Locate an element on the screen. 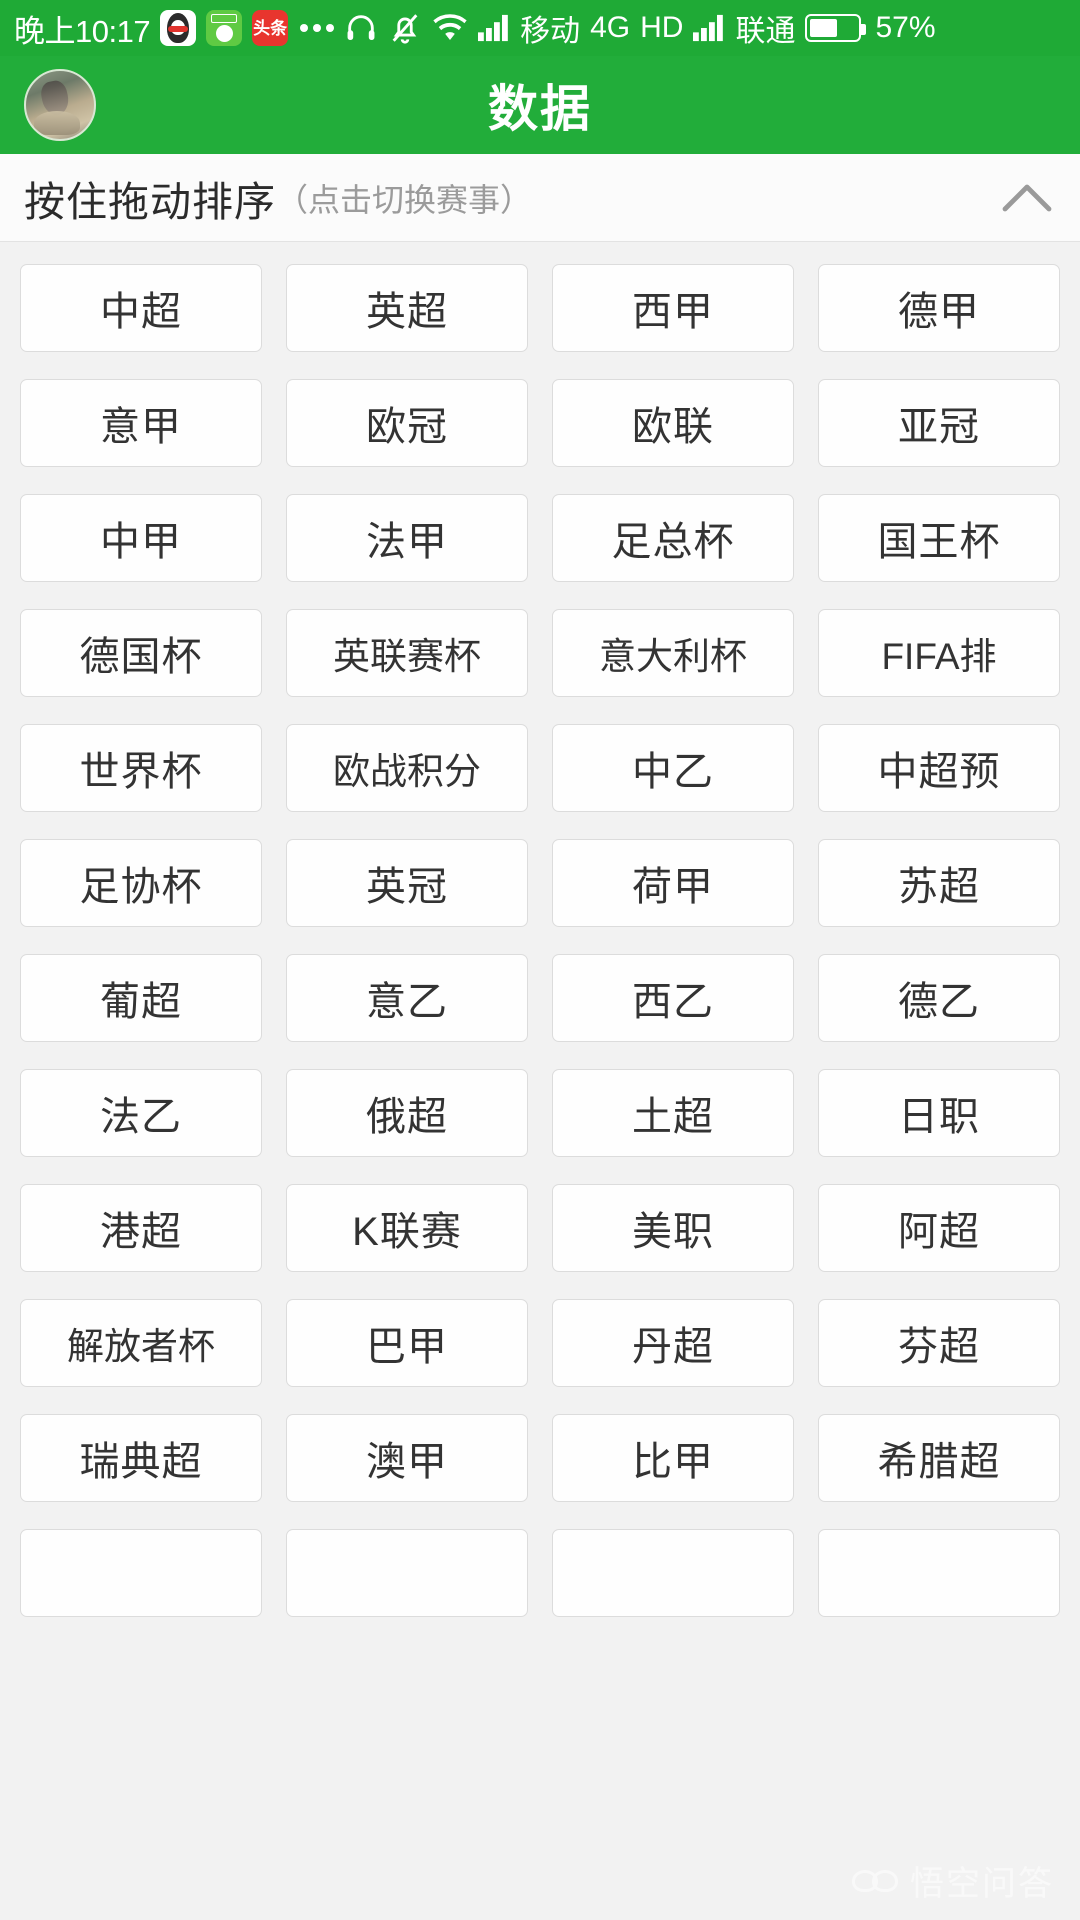 The width and height of the screenshot is (1080, 1920). more-dots-icon is located at coordinates (317, 28).